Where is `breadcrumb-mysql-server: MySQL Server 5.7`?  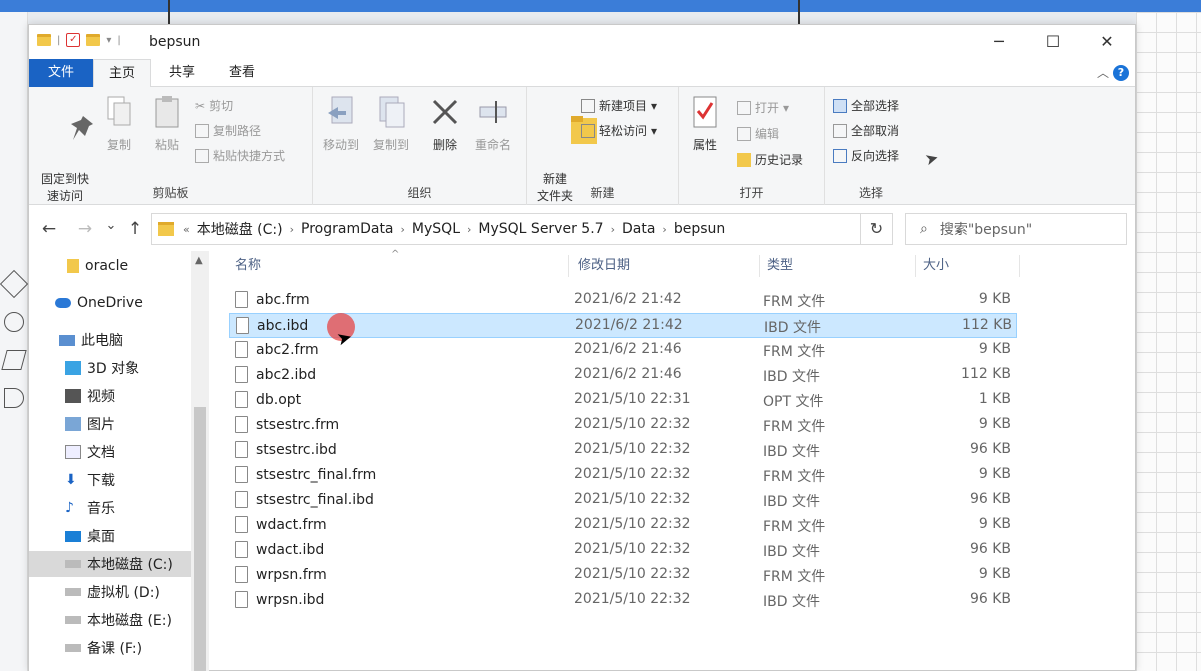 breadcrumb-mysql-server: MySQL Server 5.7 is located at coordinates (540, 229).